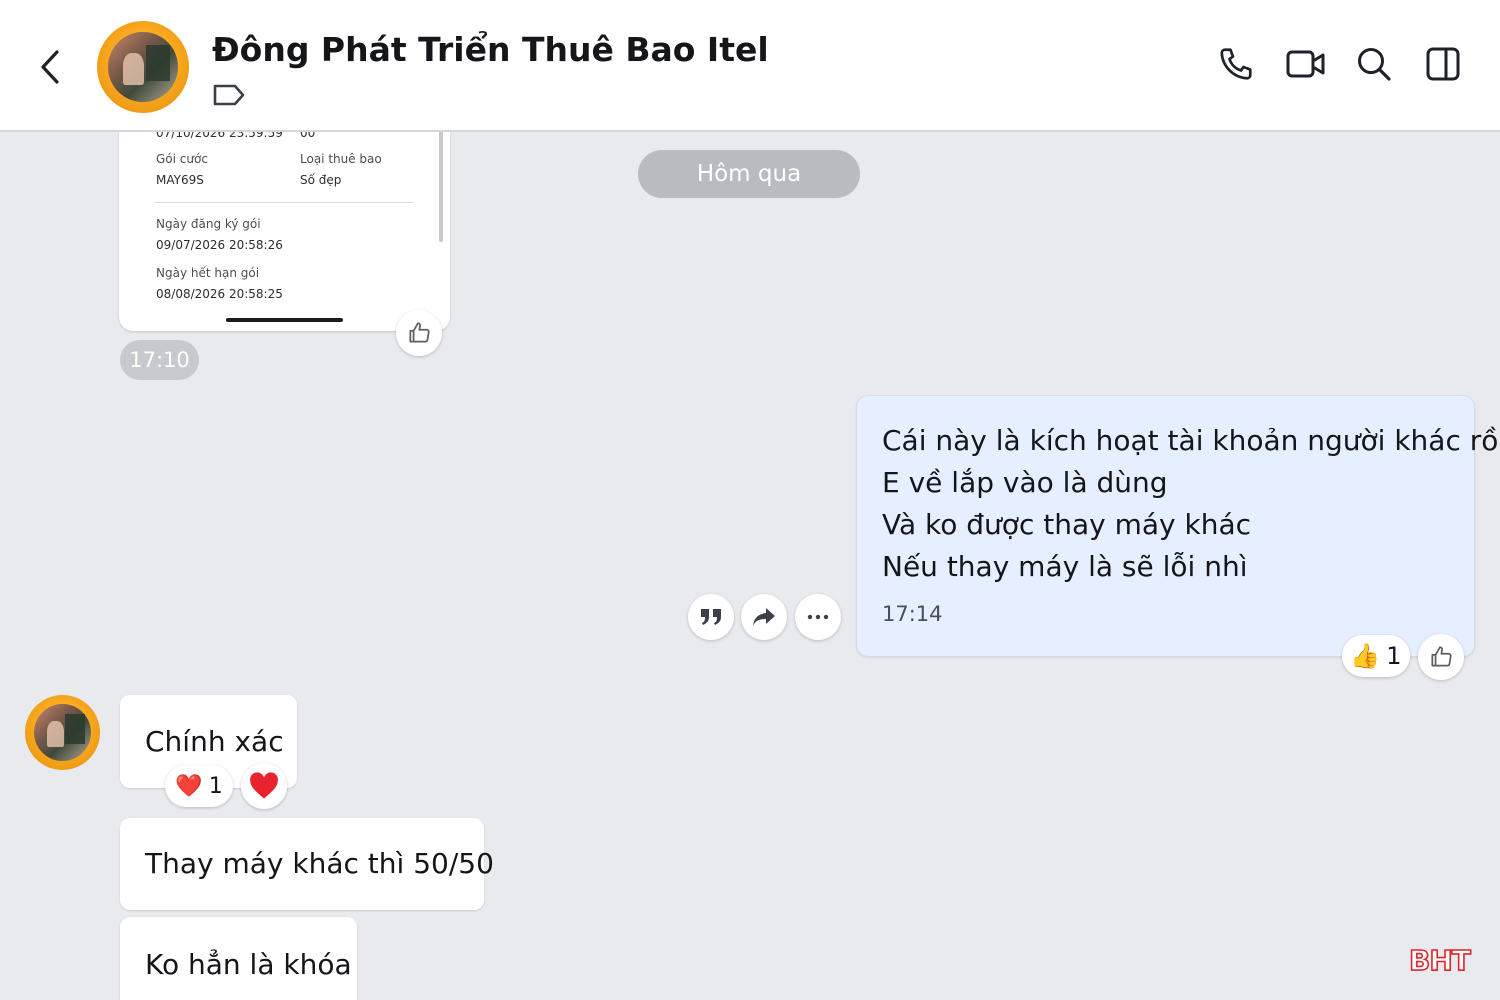 The width and height of the screenshot is (1500, 1000). I want to click on sidebar-panel-icon, so click(1443, 64).